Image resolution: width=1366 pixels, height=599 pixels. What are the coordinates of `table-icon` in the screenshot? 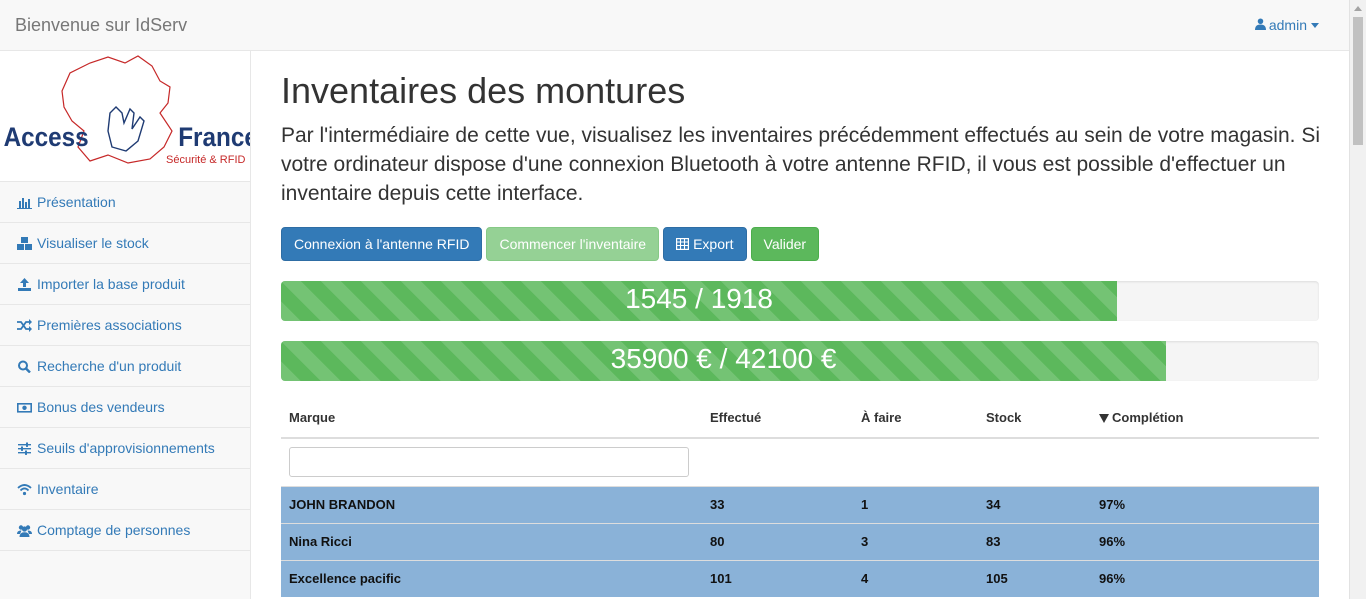 It's located at (683, 244).